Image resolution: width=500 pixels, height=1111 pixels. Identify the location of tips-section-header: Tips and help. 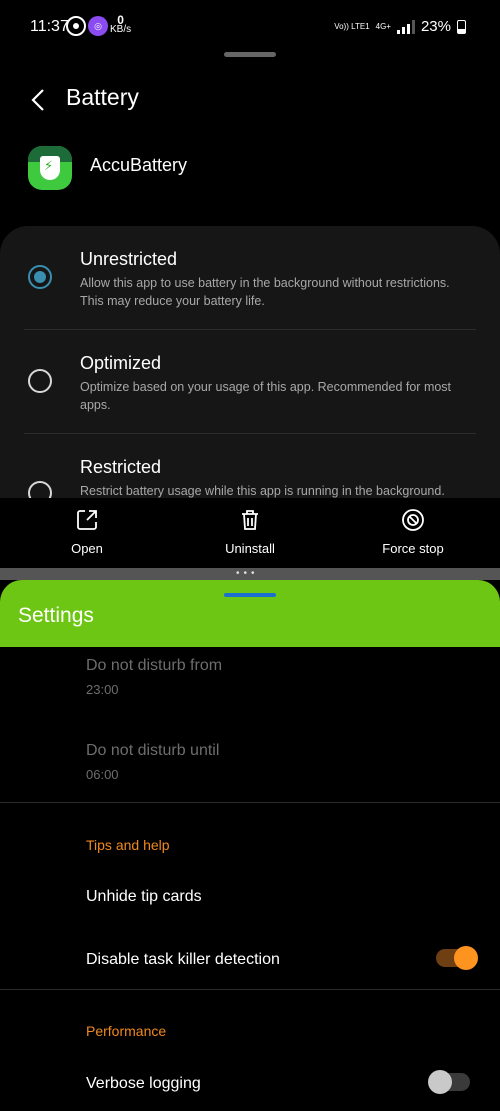
(128, 845).